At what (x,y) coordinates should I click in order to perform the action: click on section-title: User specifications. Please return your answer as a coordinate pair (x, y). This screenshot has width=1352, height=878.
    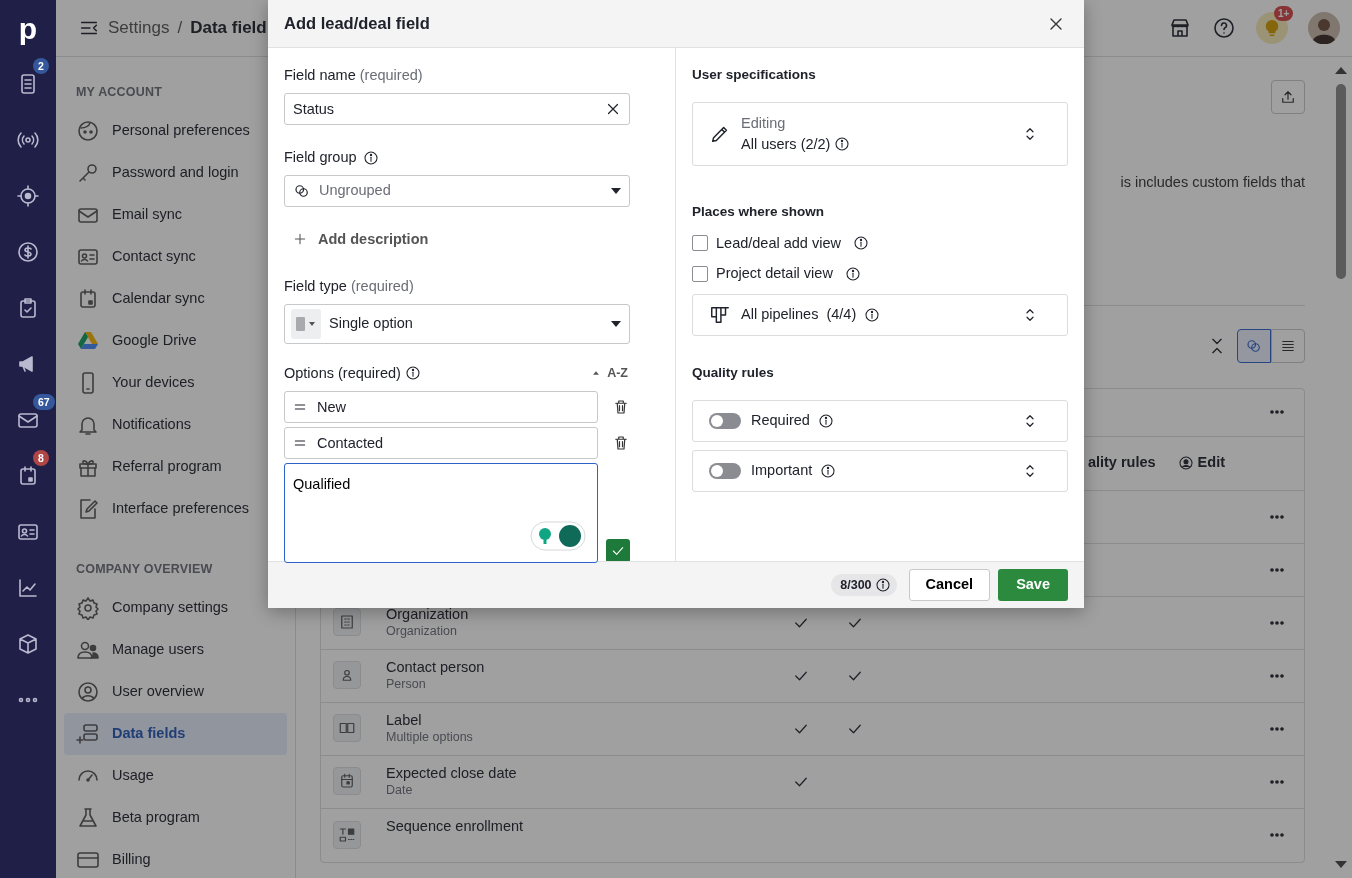
    Looking at the image, I should click on (754, 75).